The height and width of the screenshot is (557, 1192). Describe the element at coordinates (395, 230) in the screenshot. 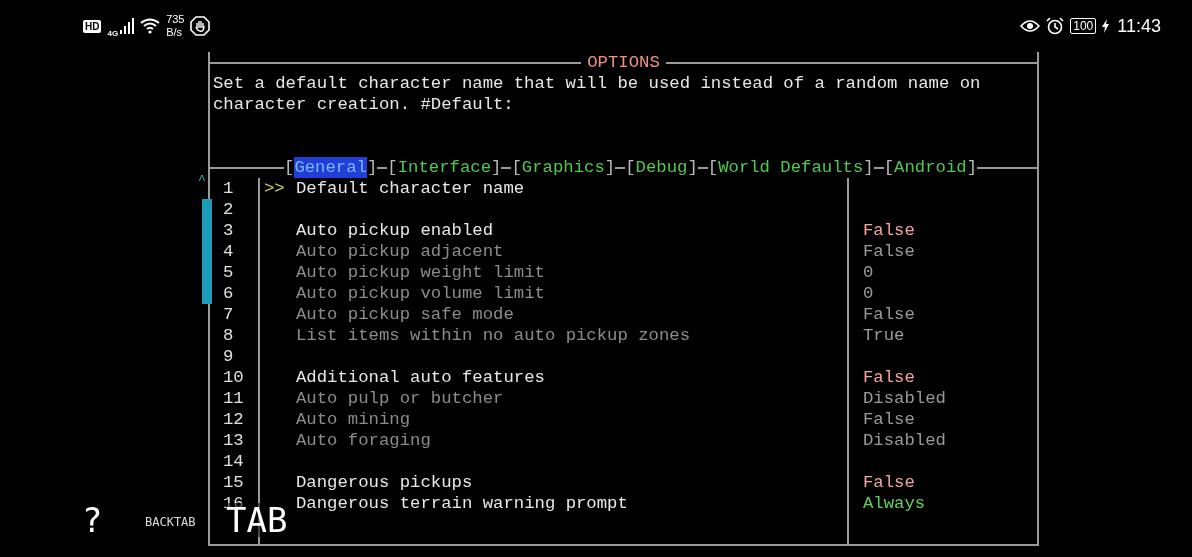

I see `option-name: Auto pickup enabled` at that location.